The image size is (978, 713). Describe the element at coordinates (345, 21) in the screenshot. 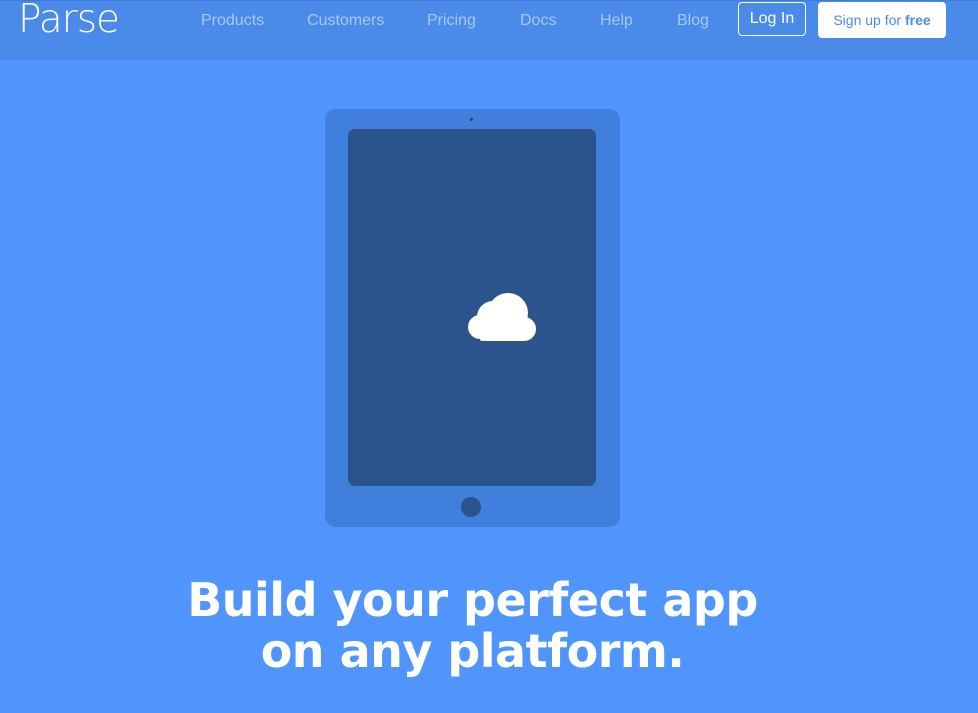

I see `nav-link-customers: Customers` at that location.